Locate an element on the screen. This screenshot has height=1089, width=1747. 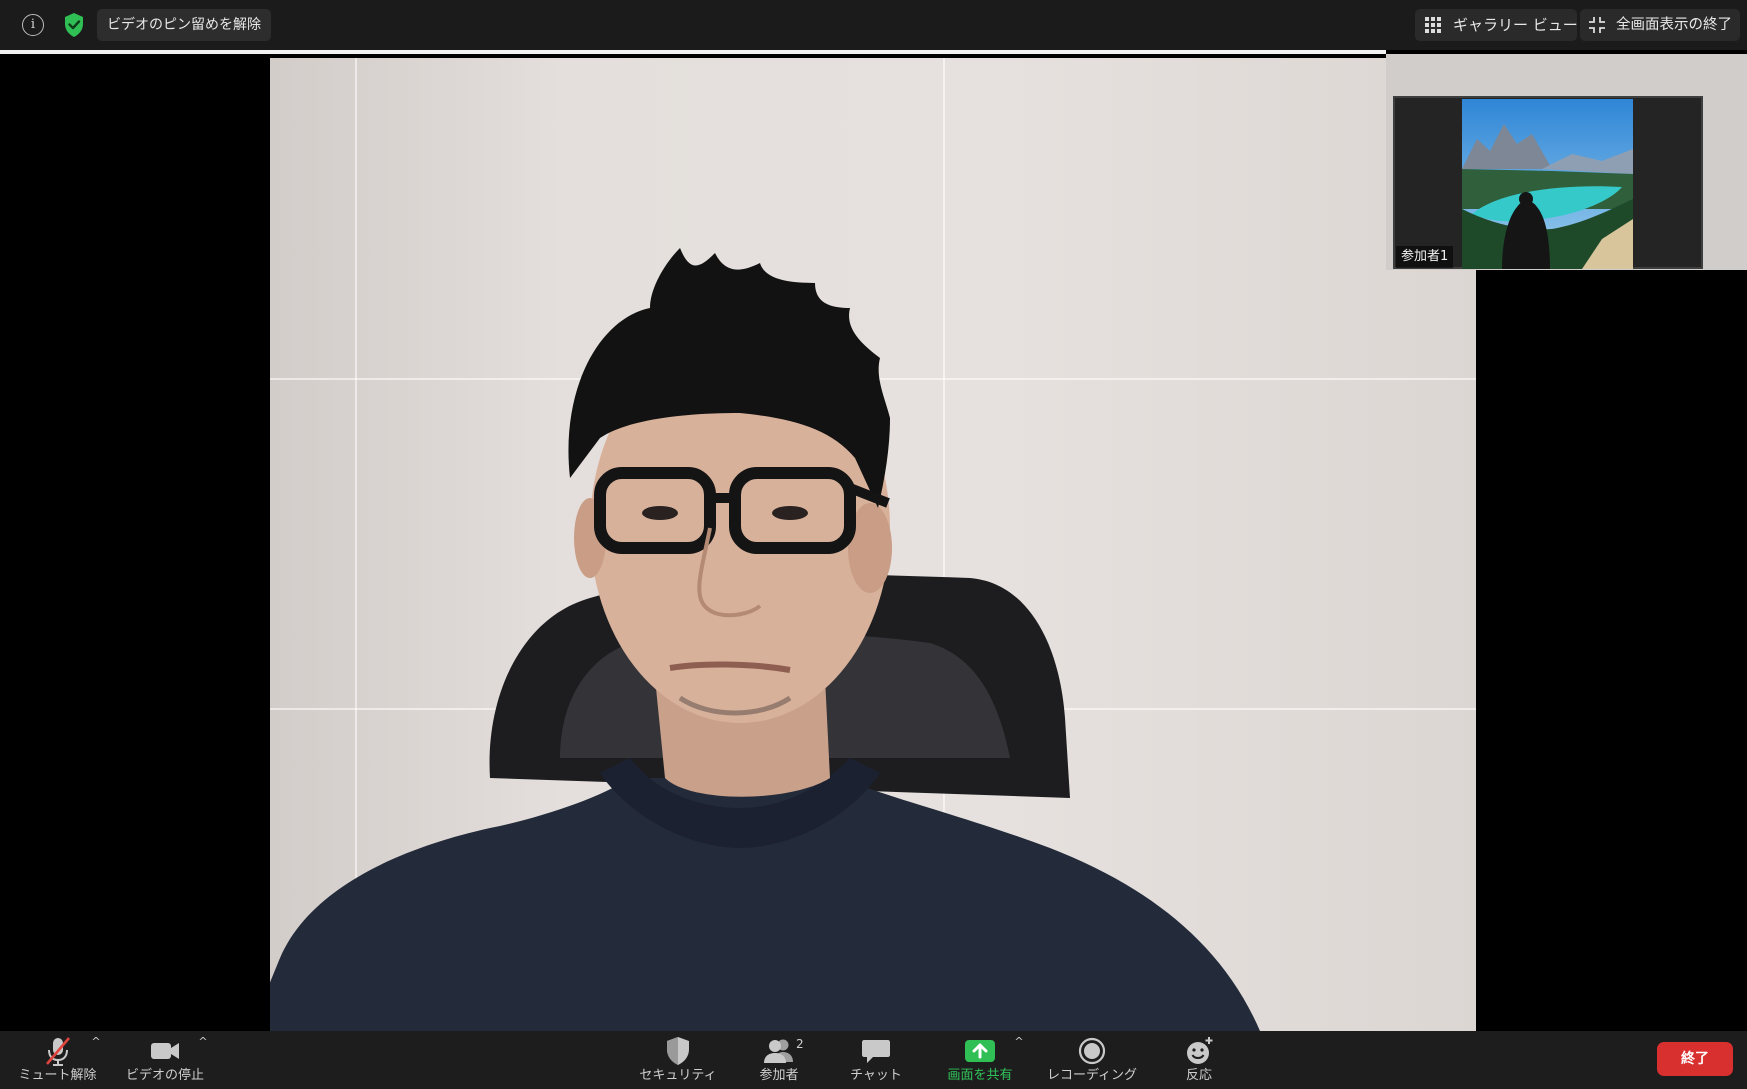
muted-mic-icon is located at coordinates (57, 1051).